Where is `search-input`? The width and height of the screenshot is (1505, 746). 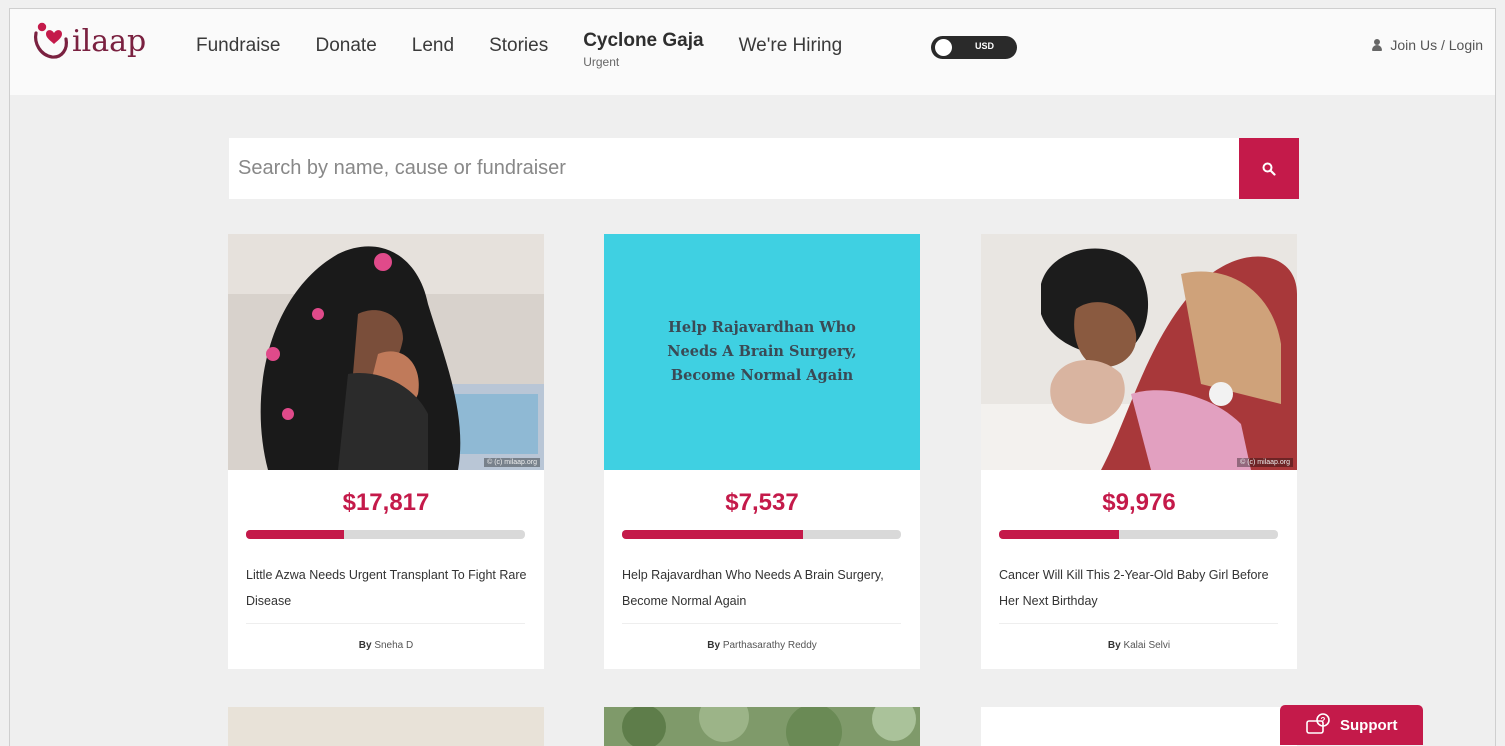
search-input is located at coordinates (733, 168).